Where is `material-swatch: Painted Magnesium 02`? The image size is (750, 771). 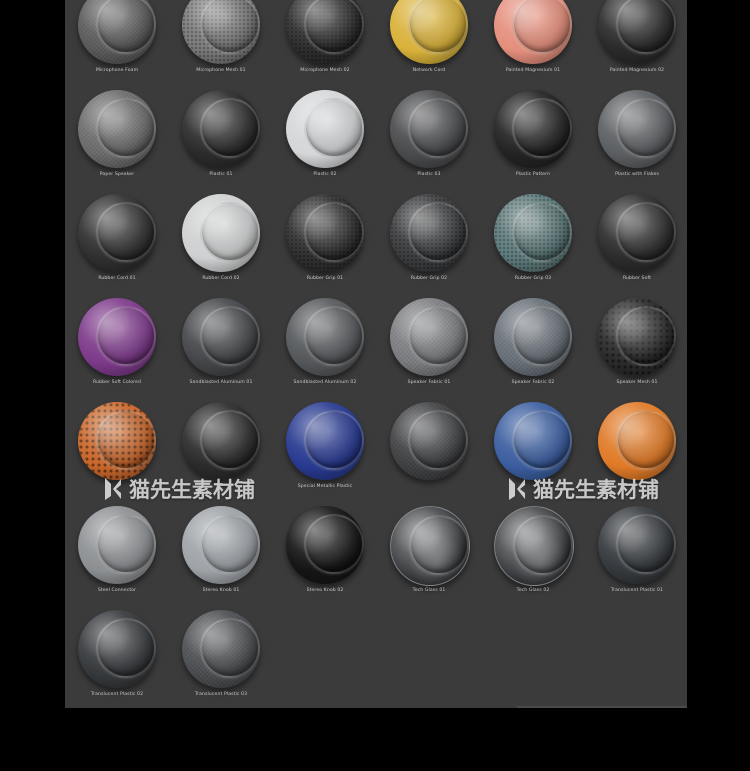
material-swatch: Painted Magnesium 02 is located at coordinates (636, 44).